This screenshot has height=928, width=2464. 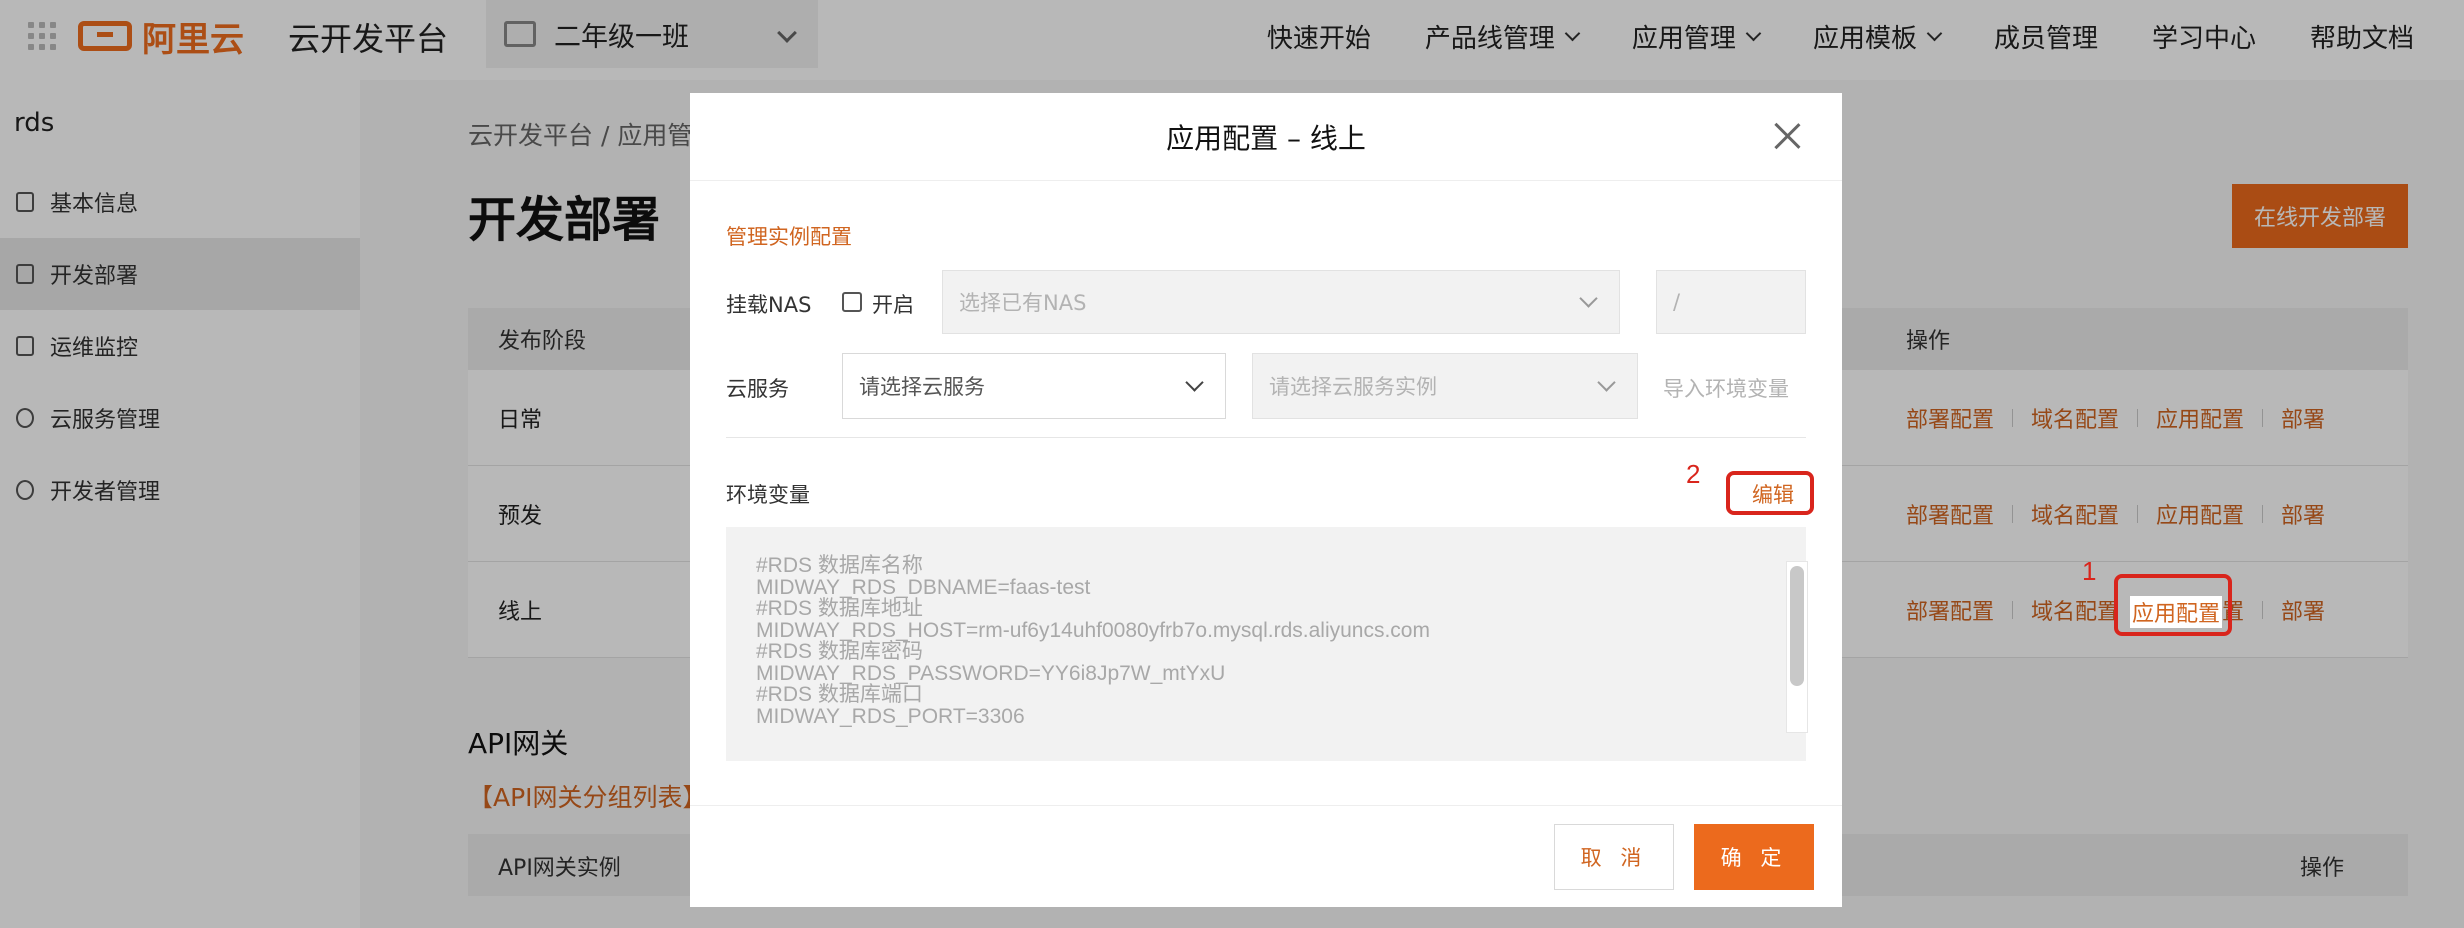 I want to click on cloud-instance-select: 请选择云服务实例, so click(x=1445, y=386).